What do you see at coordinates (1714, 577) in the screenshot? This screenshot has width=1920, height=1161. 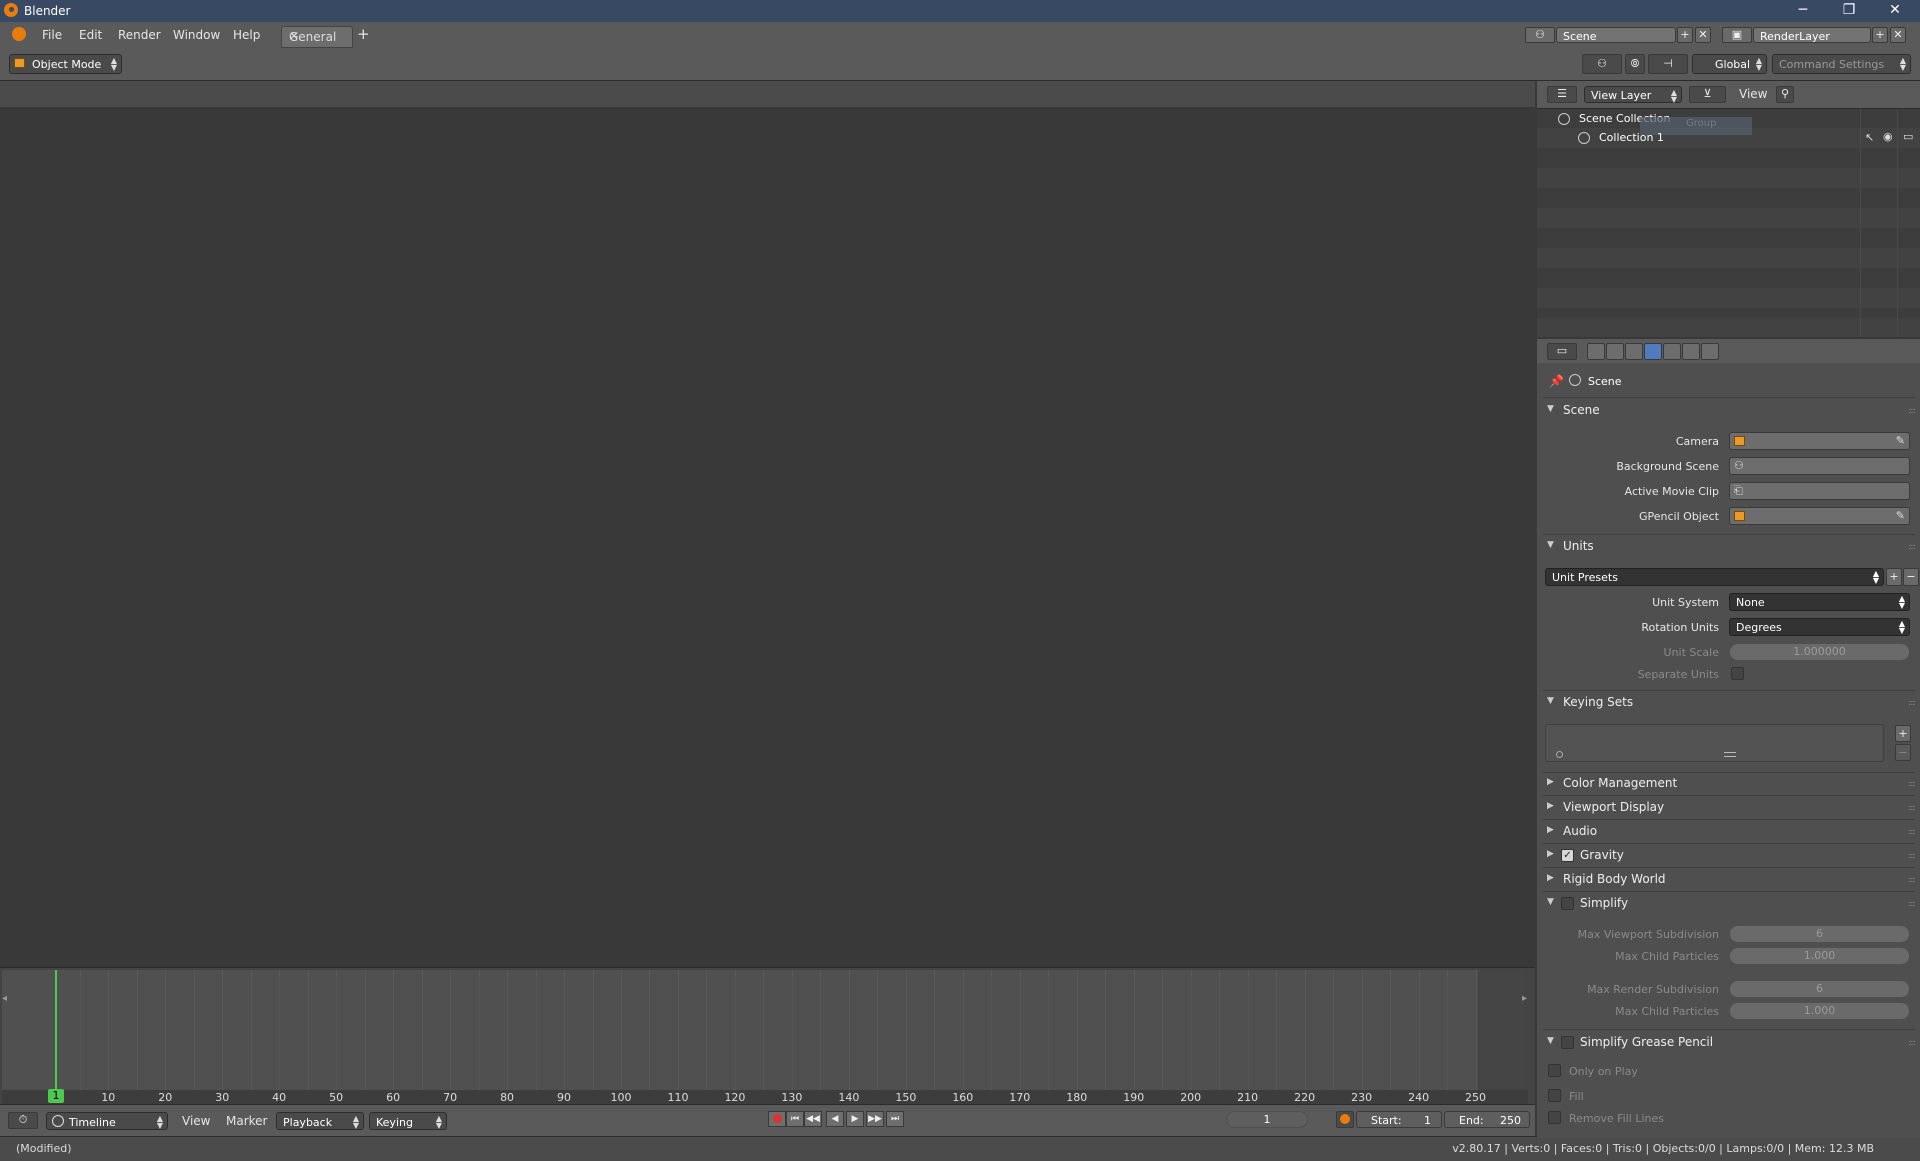 I see `unit-presets-dropdown: Unit Presets ▲ ▼` at bounding box center [1714, 577].